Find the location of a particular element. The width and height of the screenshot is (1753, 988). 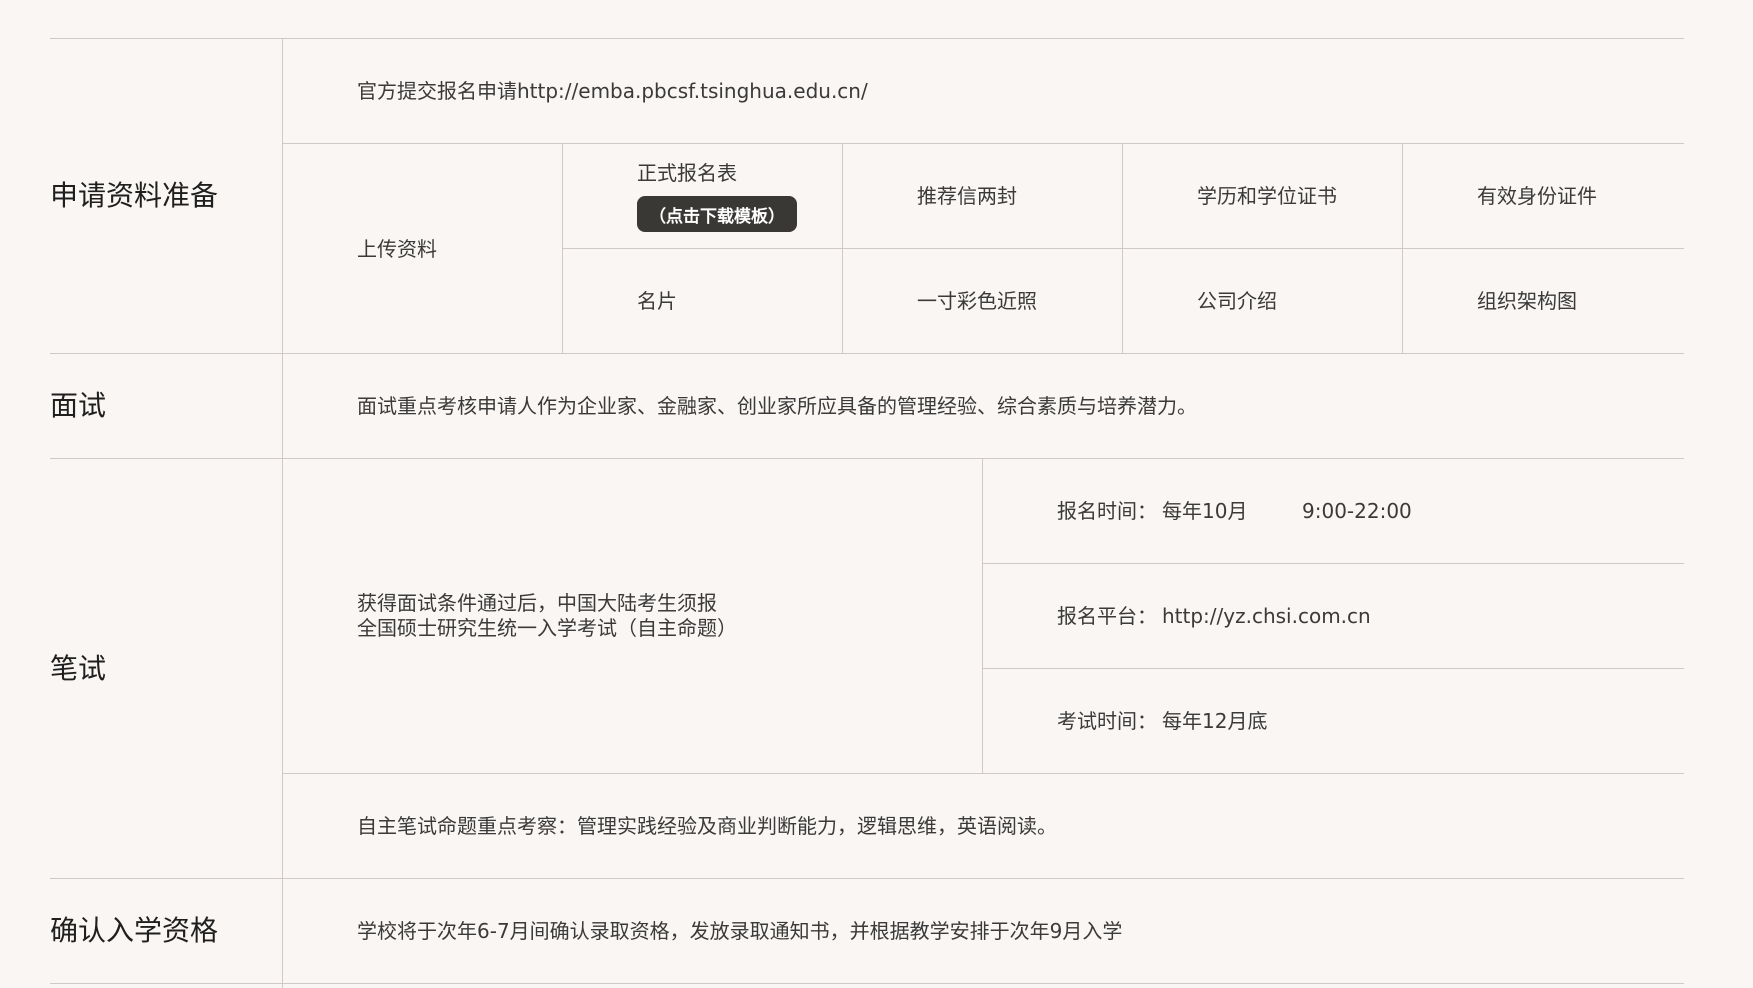

registration-time-value: 每年10月 is located at coordinates (1205, 511).